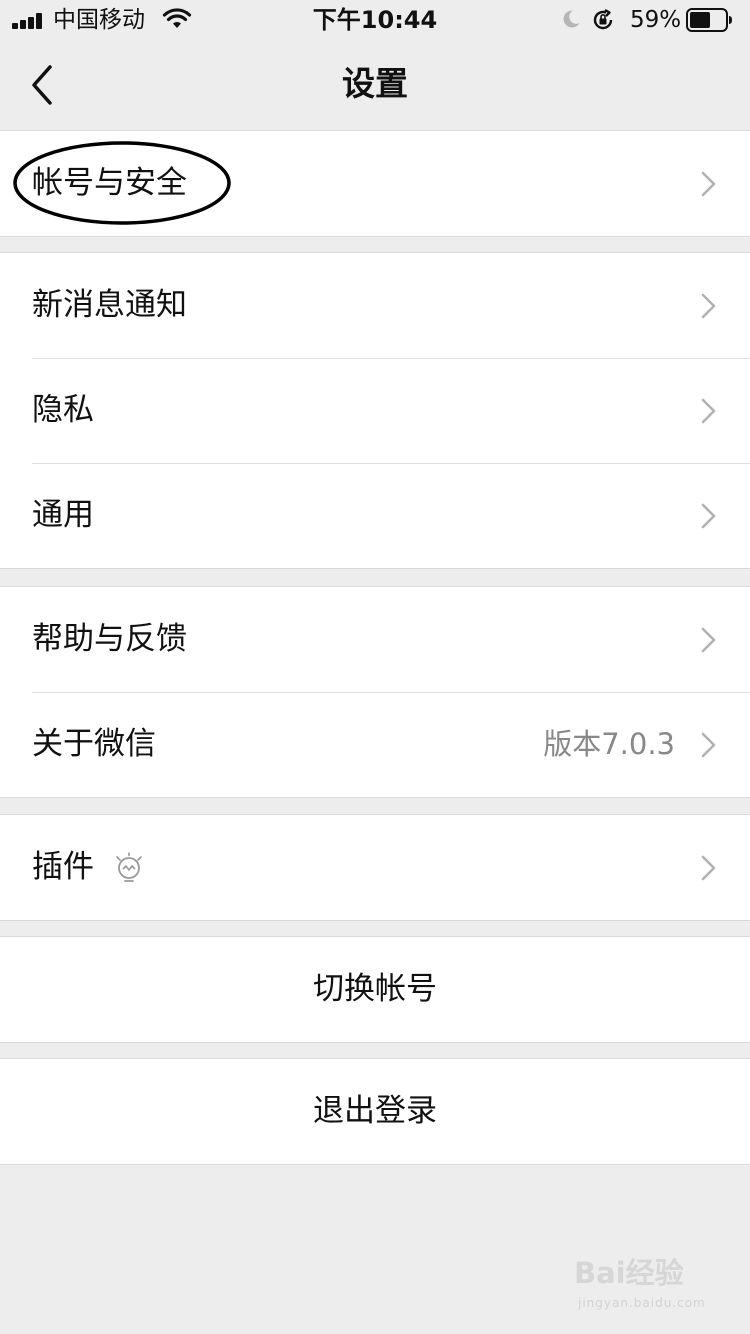 Image resolution: width=750 pixels, height=1334 pixels. Describe the element at coordinates (94, 744) in the screenshot. I see `settings-item-label: 关于微信` at that location.